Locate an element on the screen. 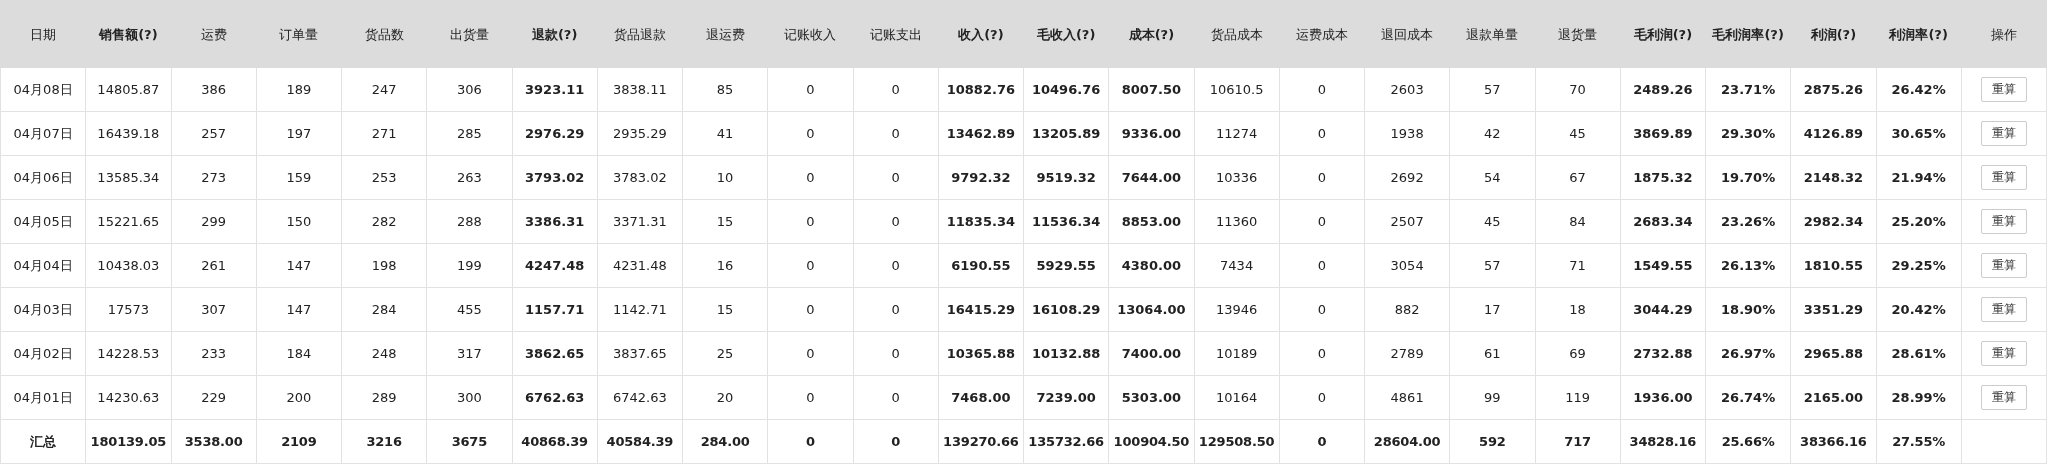  table-cell: 16108.29 is located at coordinates (1066, 309).